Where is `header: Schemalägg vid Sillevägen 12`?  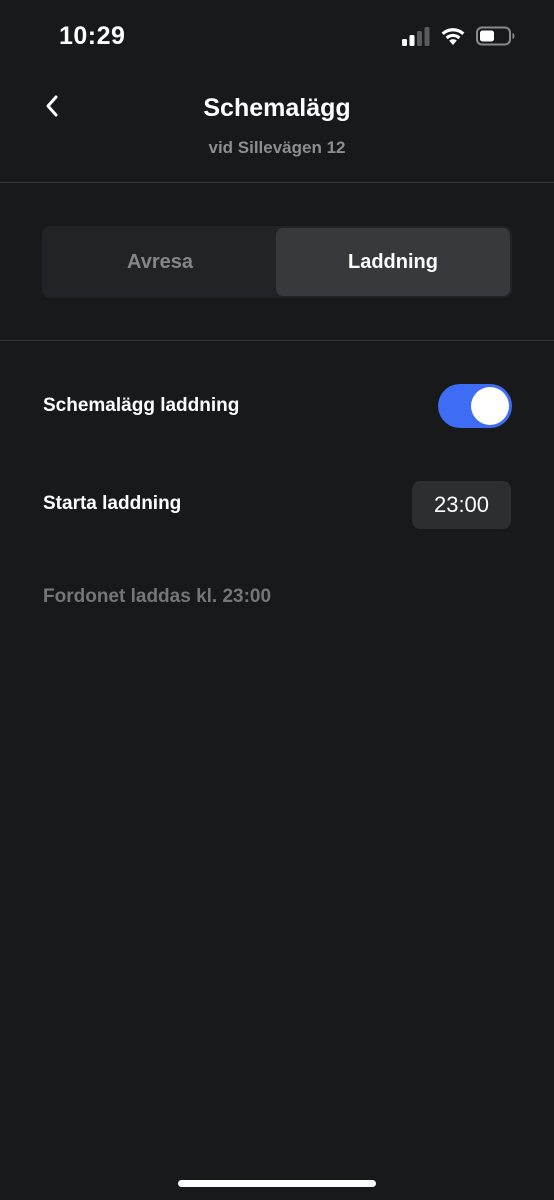 header: Schemalägg vid Sillevägen 12 is located at coordinates (277, 128).